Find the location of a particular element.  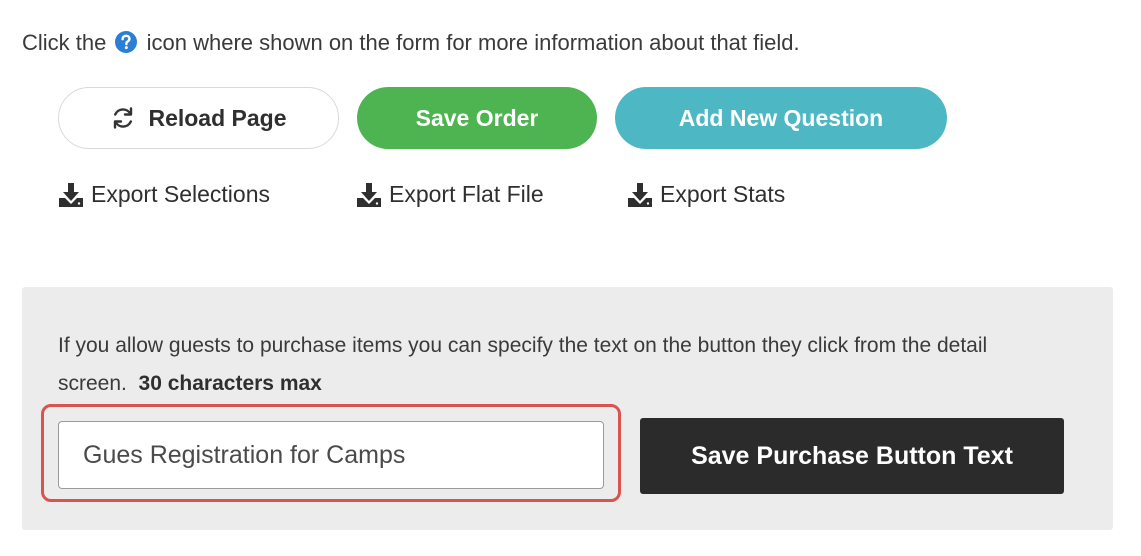

help-prefix: Click the is located at coordinates (64, 42).